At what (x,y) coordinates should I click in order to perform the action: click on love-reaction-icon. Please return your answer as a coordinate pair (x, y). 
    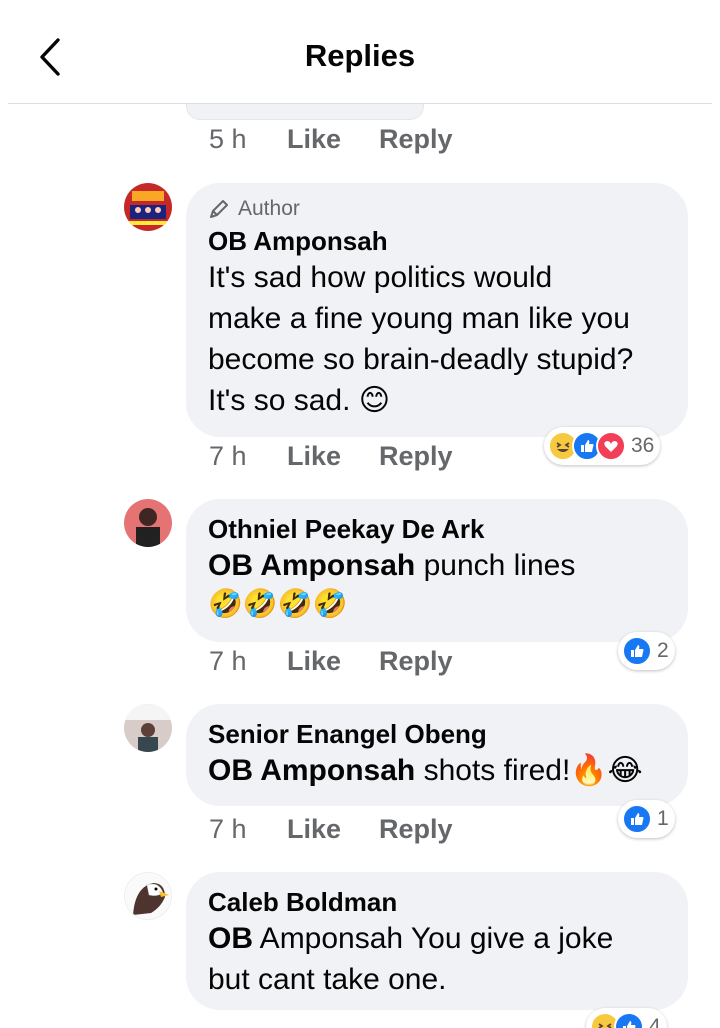
    Looking at the image, I should click on (611, 446).